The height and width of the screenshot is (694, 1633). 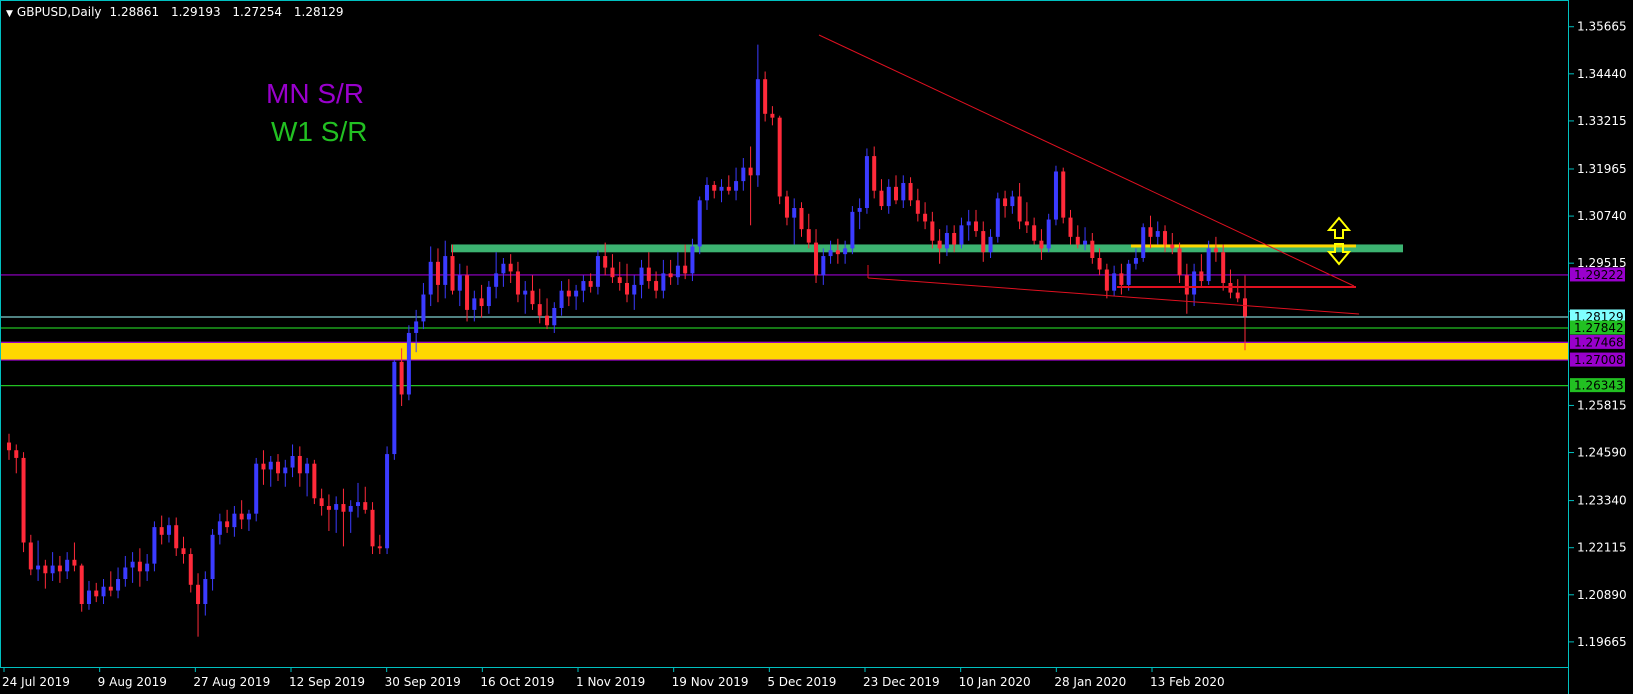 What do you see at coordinates (995, 682) in the screenshot?
I see `x-tick-label: 10 Jan 2020` at bounding box center [995, 682].